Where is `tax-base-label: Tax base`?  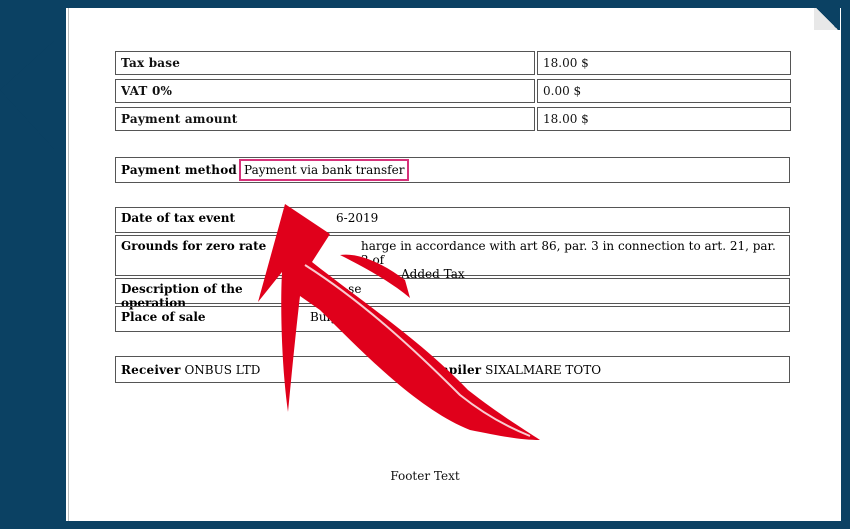
tax-base-label: Tax base is located at coordinates (325, 63).